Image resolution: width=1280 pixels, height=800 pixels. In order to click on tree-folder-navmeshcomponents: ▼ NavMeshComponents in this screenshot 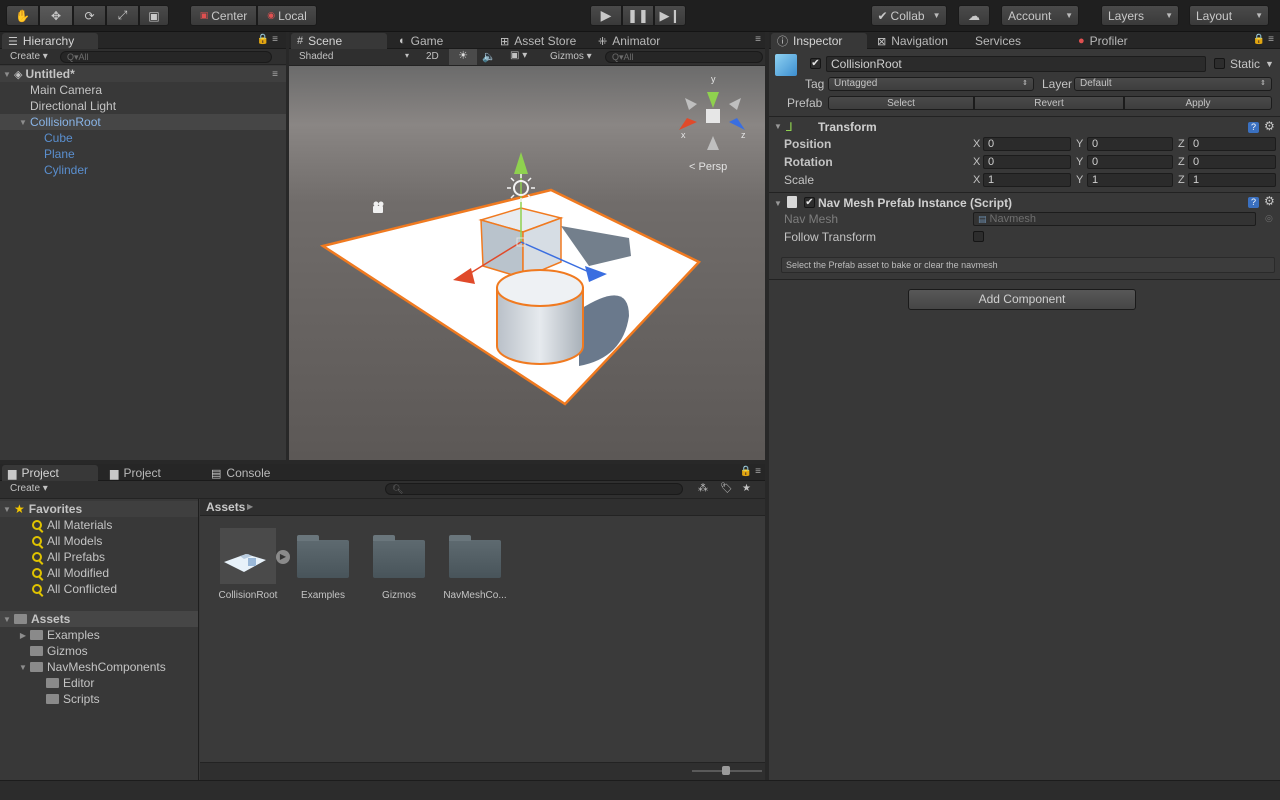, I will do `click(99, 667)`.